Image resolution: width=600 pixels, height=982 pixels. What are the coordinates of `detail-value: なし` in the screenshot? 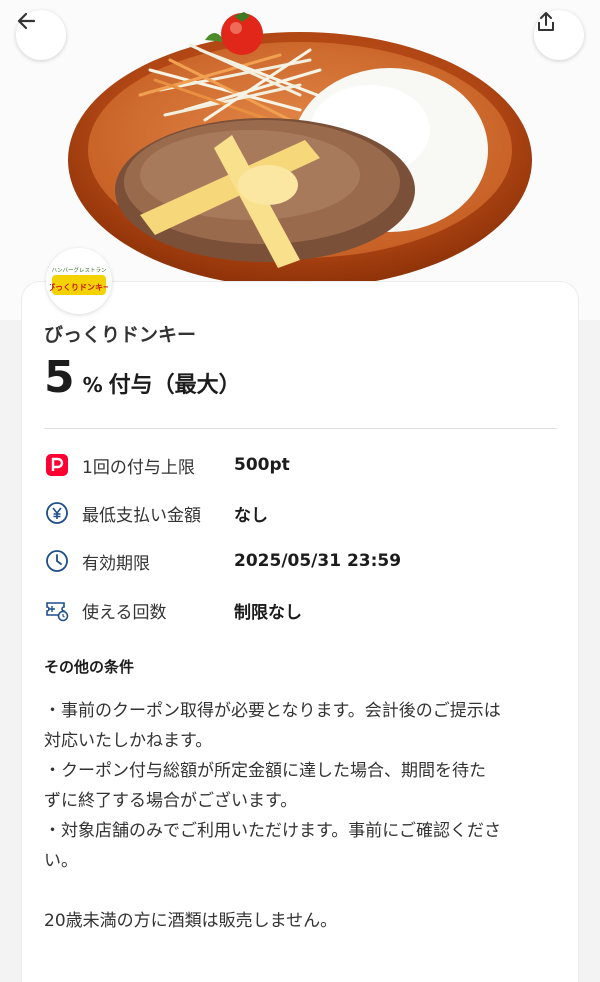 It's located at (251, 515).